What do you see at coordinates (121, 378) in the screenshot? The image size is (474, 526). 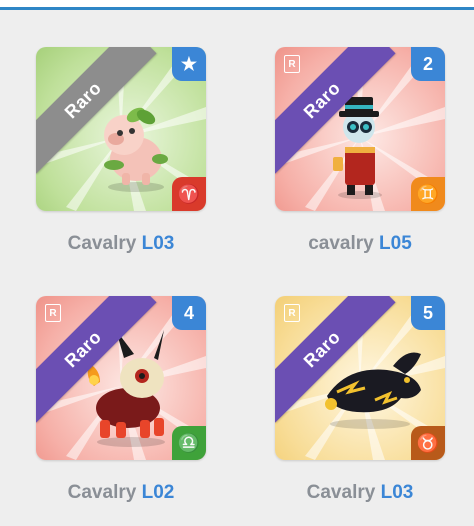 I see `pet-card-image: Raro R 4 ♎` at bounding box center [121, 378].